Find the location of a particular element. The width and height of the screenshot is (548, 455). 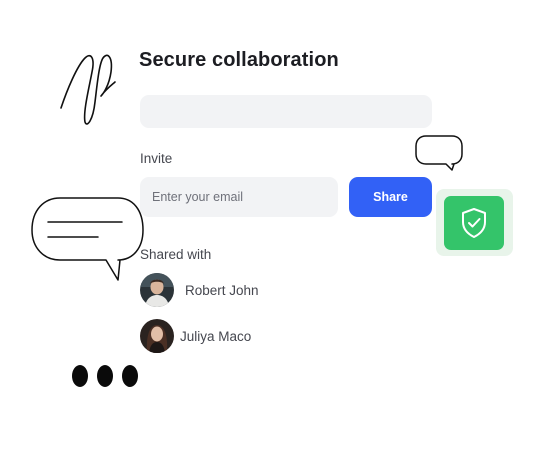

speech-bubble-icon is located at coordinates (87, 239).